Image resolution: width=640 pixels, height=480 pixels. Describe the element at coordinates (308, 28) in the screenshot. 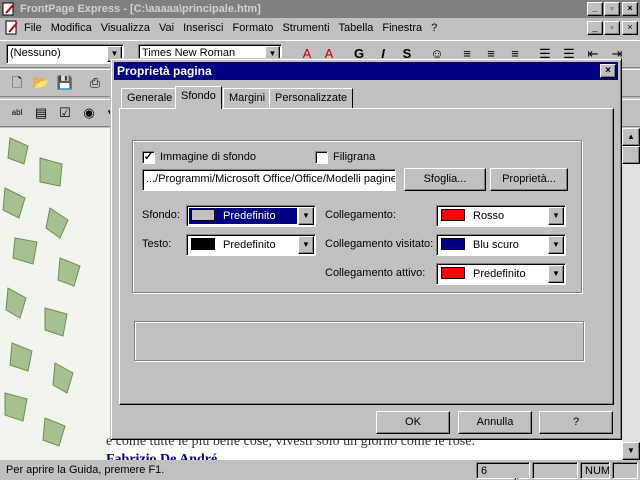

I see `menu-strumenti: Strumenti` at that location.